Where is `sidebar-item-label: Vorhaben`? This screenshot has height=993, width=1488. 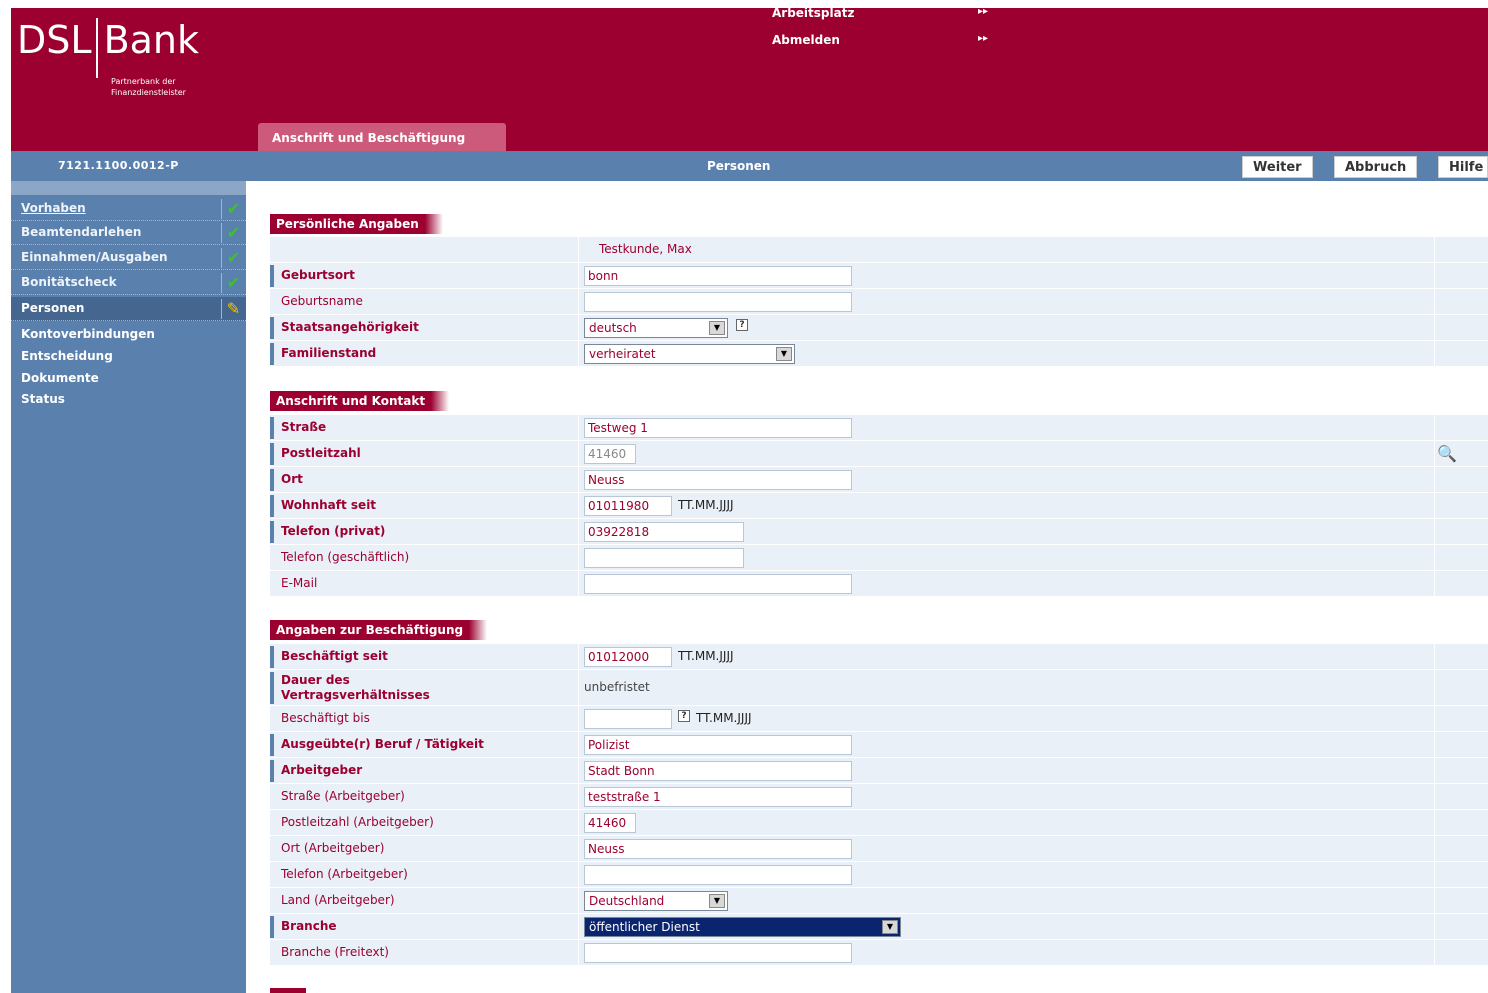 sidebar-item-label: Vorhaben is located at coordinates (53, 208).